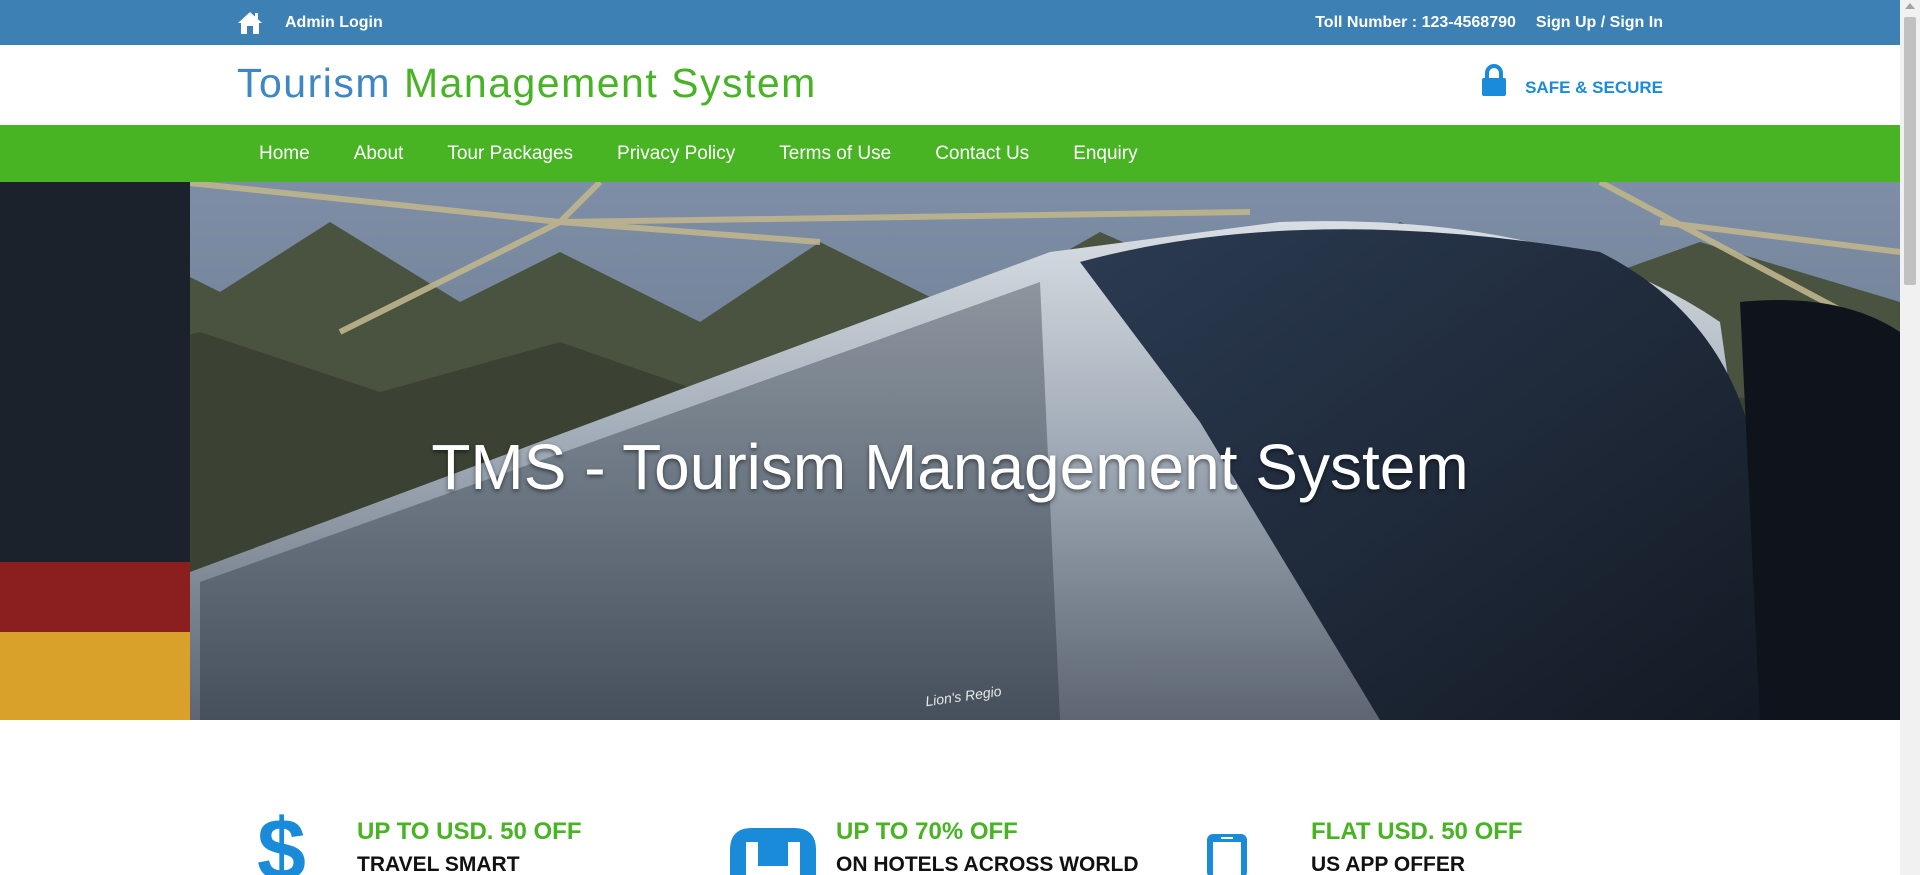 The height and width of the screenshot is (875, 1920). Describe the element at coordinates (510, 154) in the screenshot. I see `nav-tour-packages: Tour Packages` at that location.